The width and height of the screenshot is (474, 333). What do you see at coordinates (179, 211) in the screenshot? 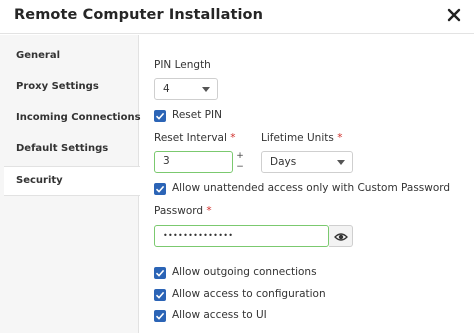
I see `password-label-text: Password` at bounding box center [179, 211].